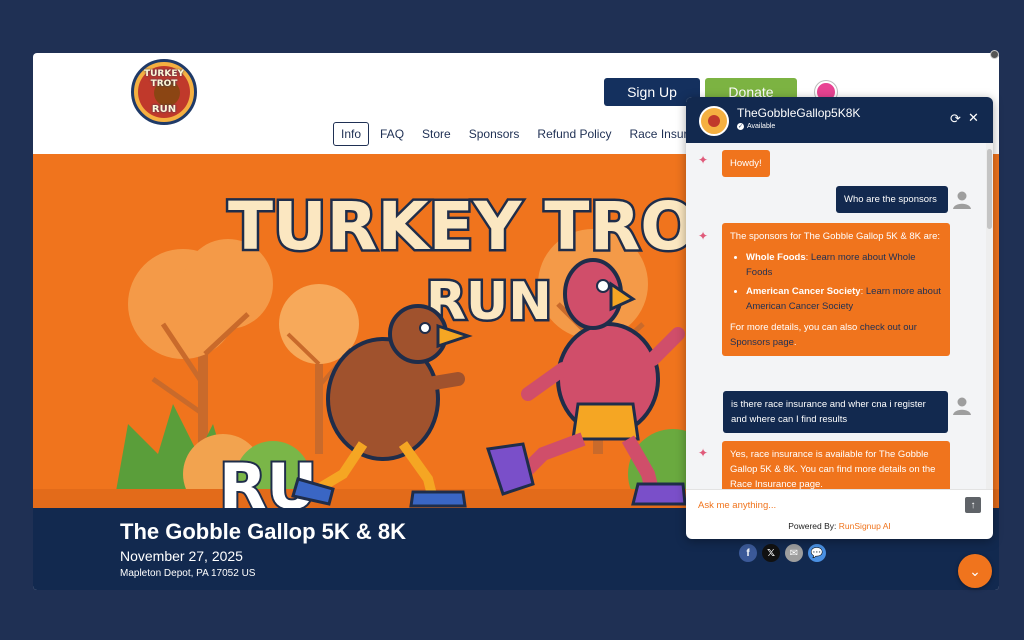 The width and height of the screenshot is (1024, 640). I want to click on nav-store: Store, so click(436, 134).